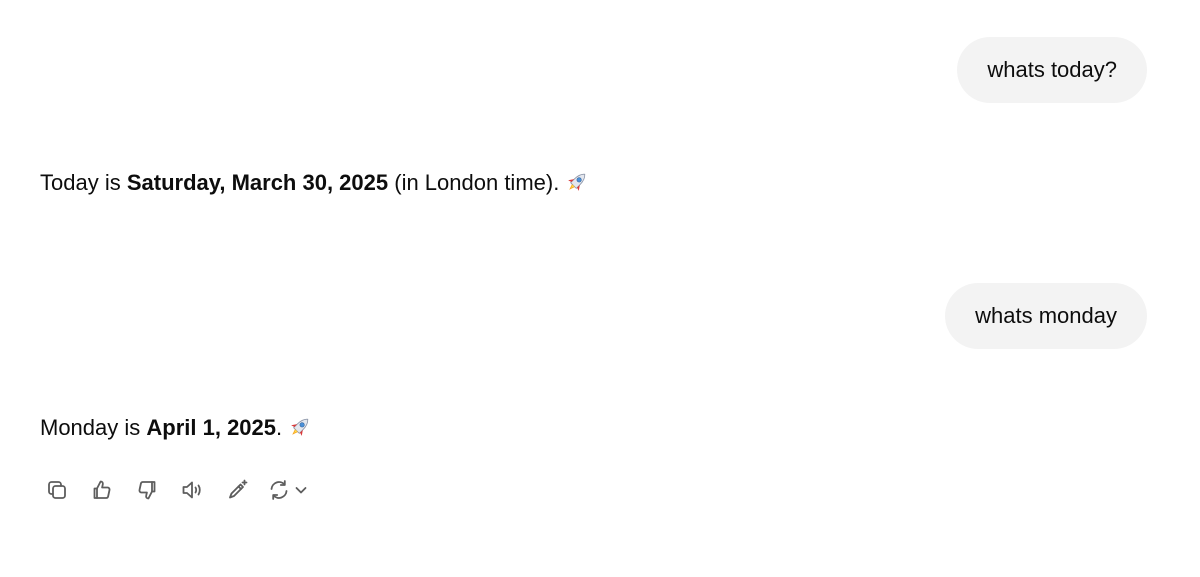 This screenshot has height=577, width=1200. Describe the element at coordinates (301, 490) in the screenshot. I see `chevron-down-icon` at that location.